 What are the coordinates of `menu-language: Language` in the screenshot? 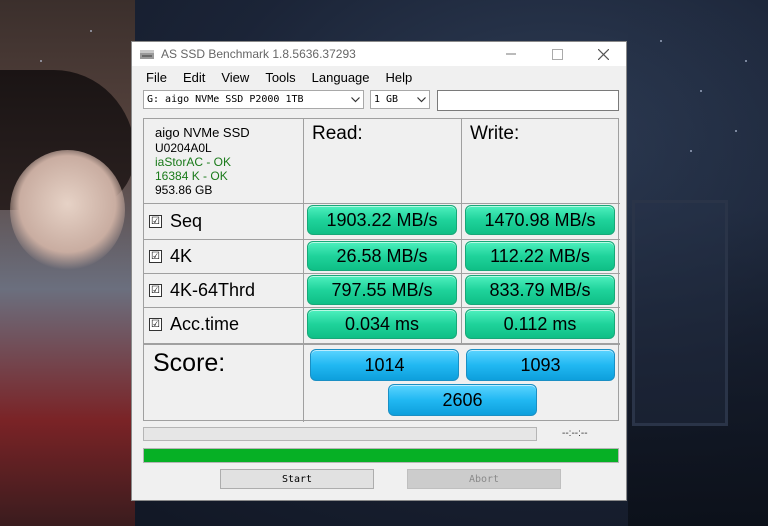 It's located at (341, 77).